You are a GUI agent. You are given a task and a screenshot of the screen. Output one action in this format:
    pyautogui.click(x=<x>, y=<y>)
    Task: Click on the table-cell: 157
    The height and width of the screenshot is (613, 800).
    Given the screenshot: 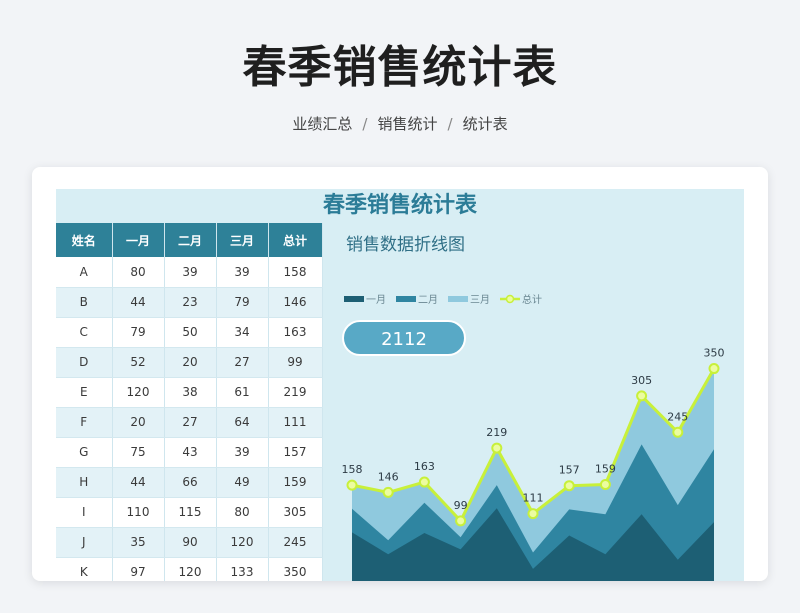 What is the action you would take?
    pyautogui.click(x=295, y=452)
    